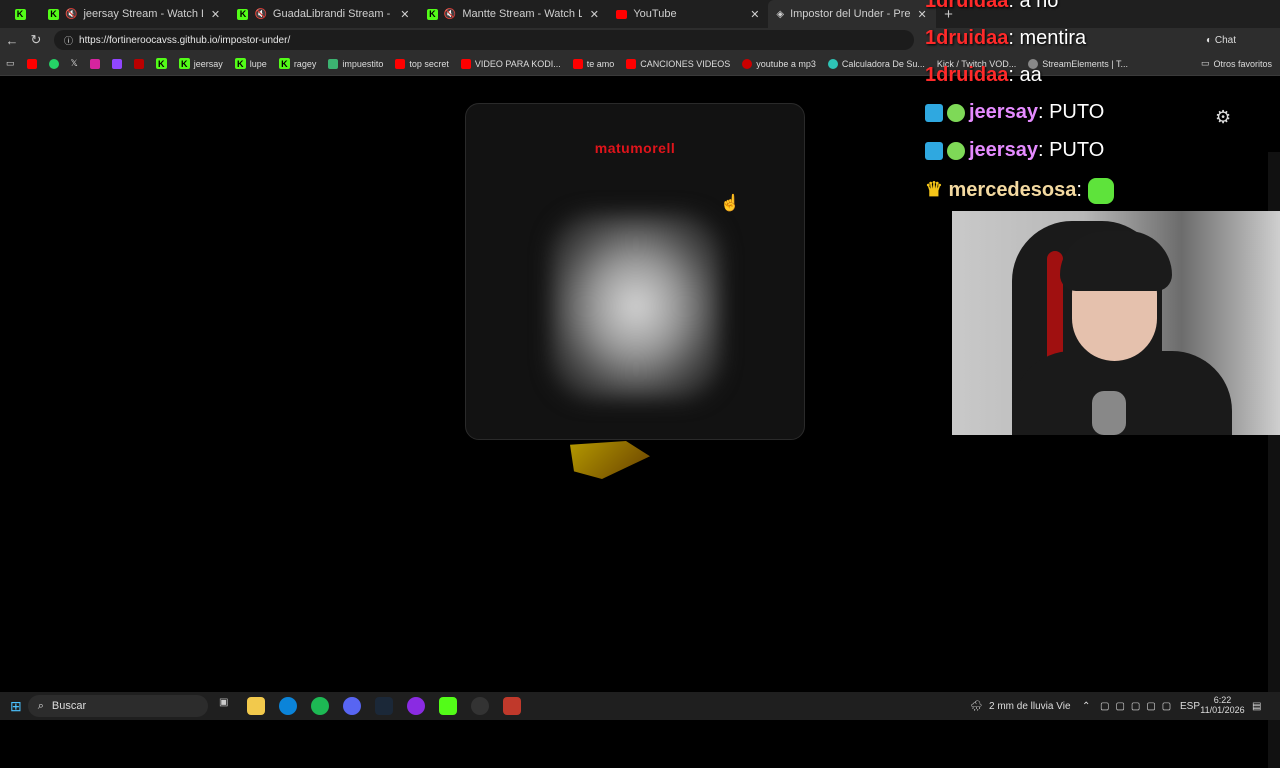 The image size is (1280, 768). I want to click on taskbar-search: ⌕ Buscar, so click(117, 706).